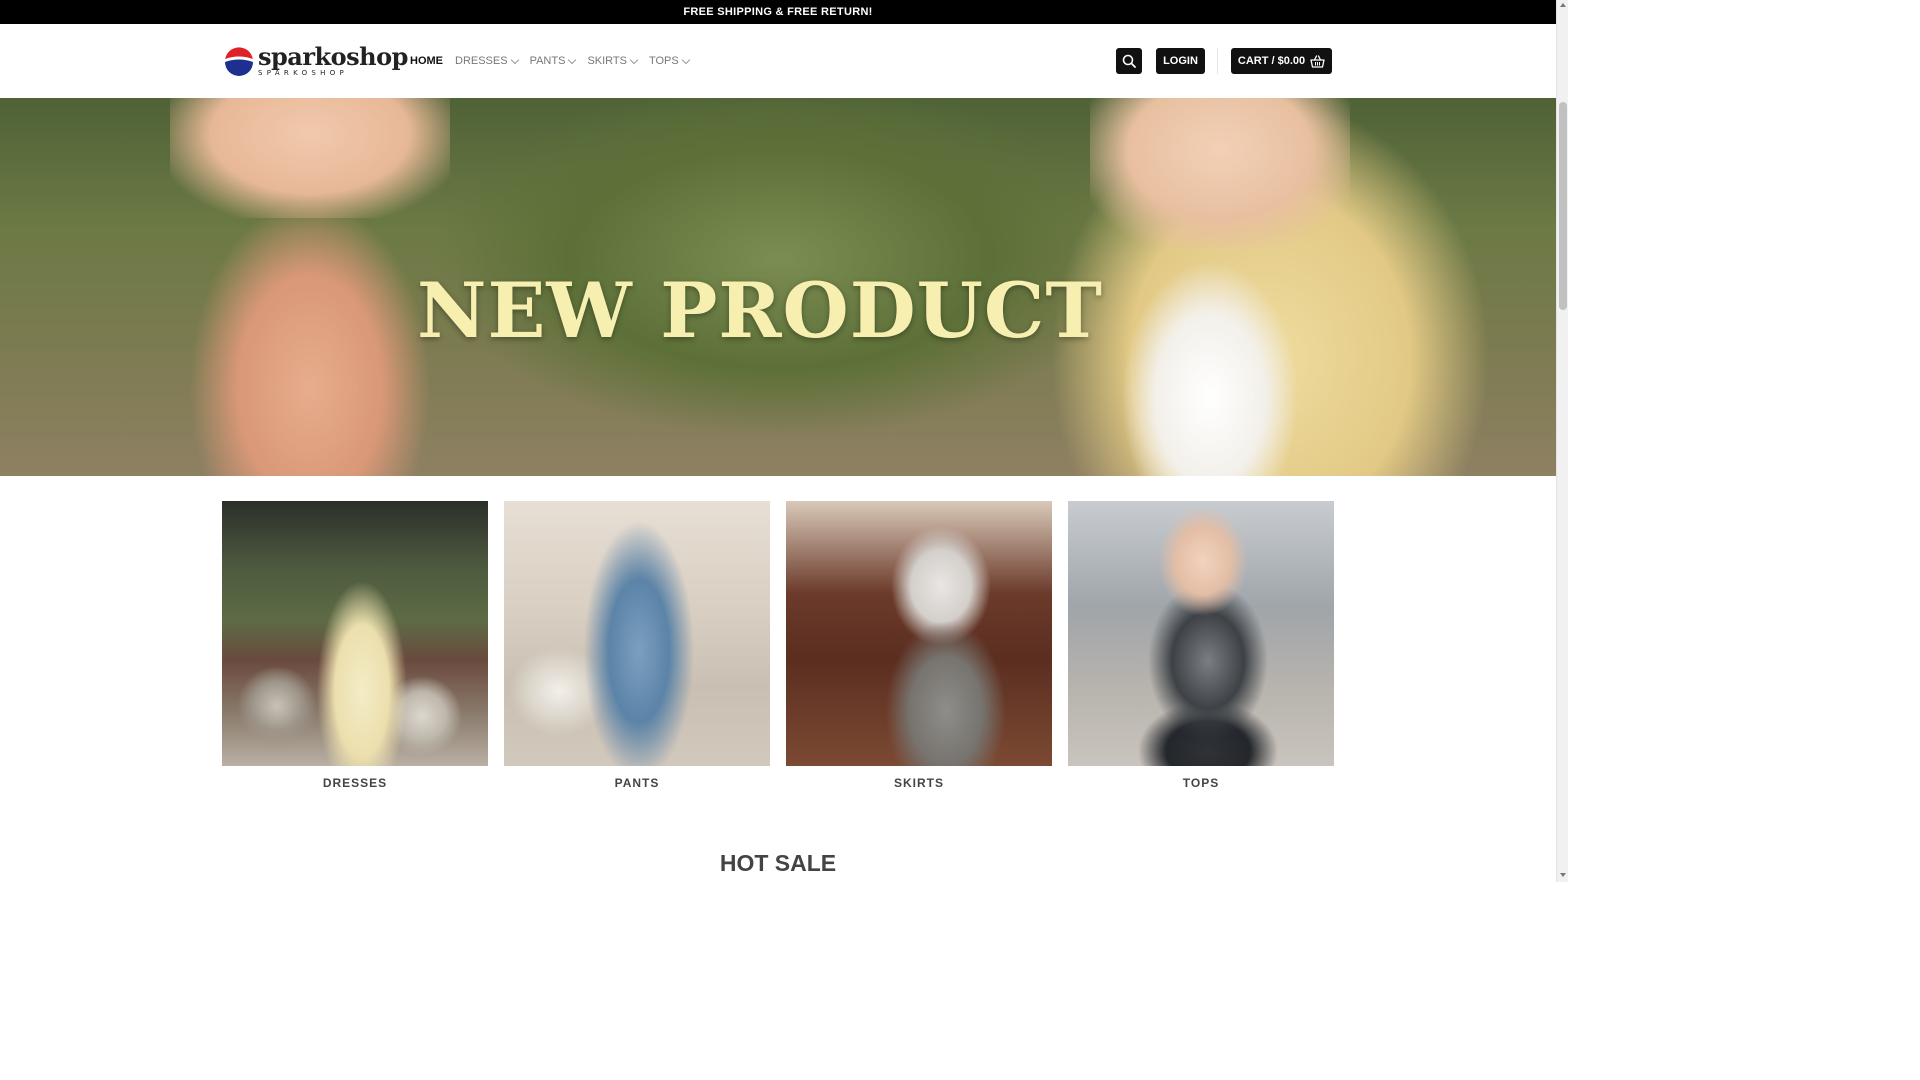 This screenshot has width=1920, height=1080. What do you see at coordinates (637, 633) in the screenshot?
I see `category-image-pants` at bounding box center [637, 633].